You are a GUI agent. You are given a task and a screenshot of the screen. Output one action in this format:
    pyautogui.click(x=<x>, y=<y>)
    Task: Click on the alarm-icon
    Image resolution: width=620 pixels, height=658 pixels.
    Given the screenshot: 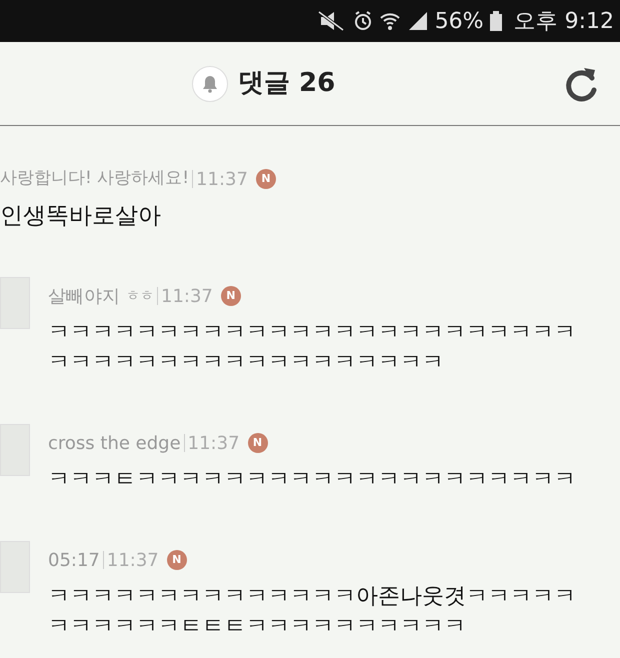 What is the action you would take?
    pyautogui.click(x=362, y=21)
    